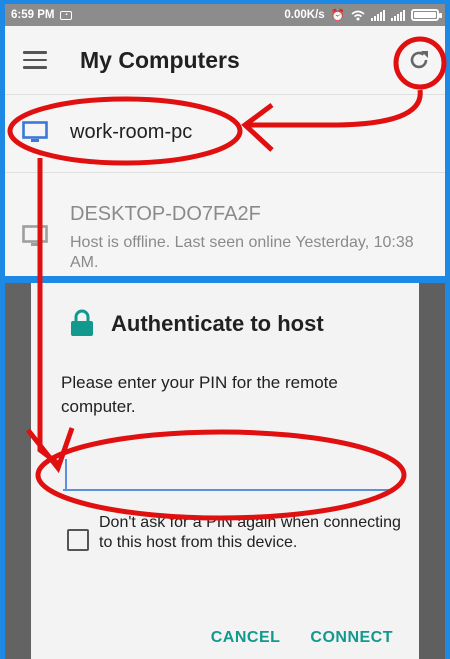  What do you see at coordinates (225, 15) in the screenshot?
I see `status-bar: 6:59 PM ▪ 0.00K/s ⏰` at bounding box center [225, 15].